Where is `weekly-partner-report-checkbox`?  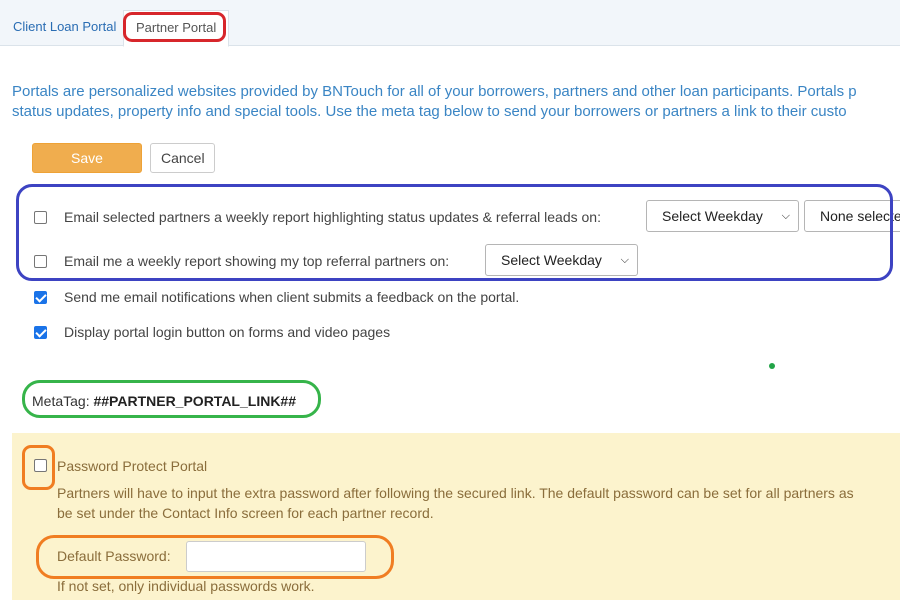 weekly-partner-report-checkbox is located at coordinates (40, 217).